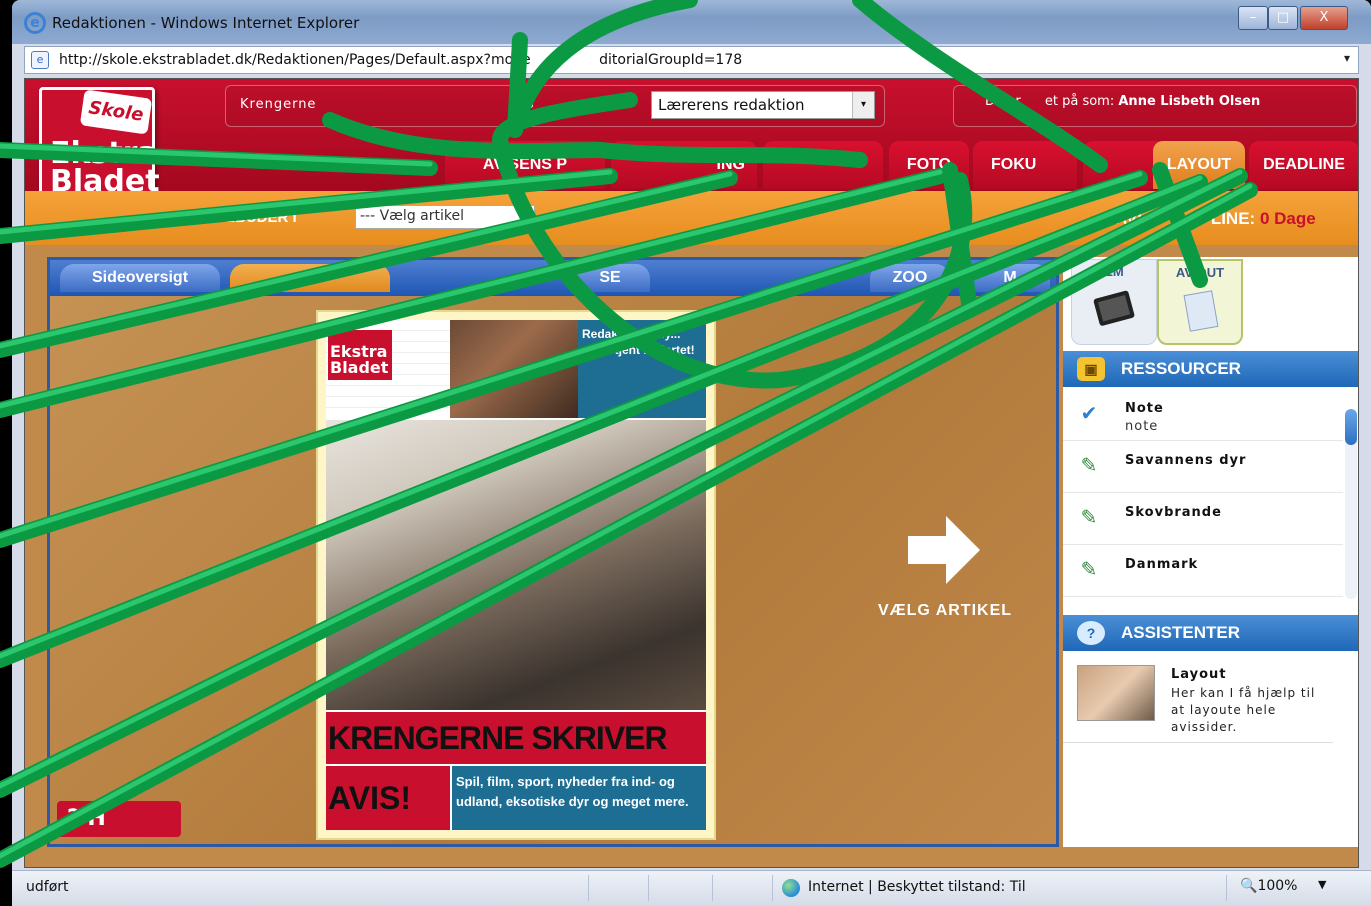 This screenshot has width=1371, height=906. I want to click on np-photo-main, so click(516, 565).